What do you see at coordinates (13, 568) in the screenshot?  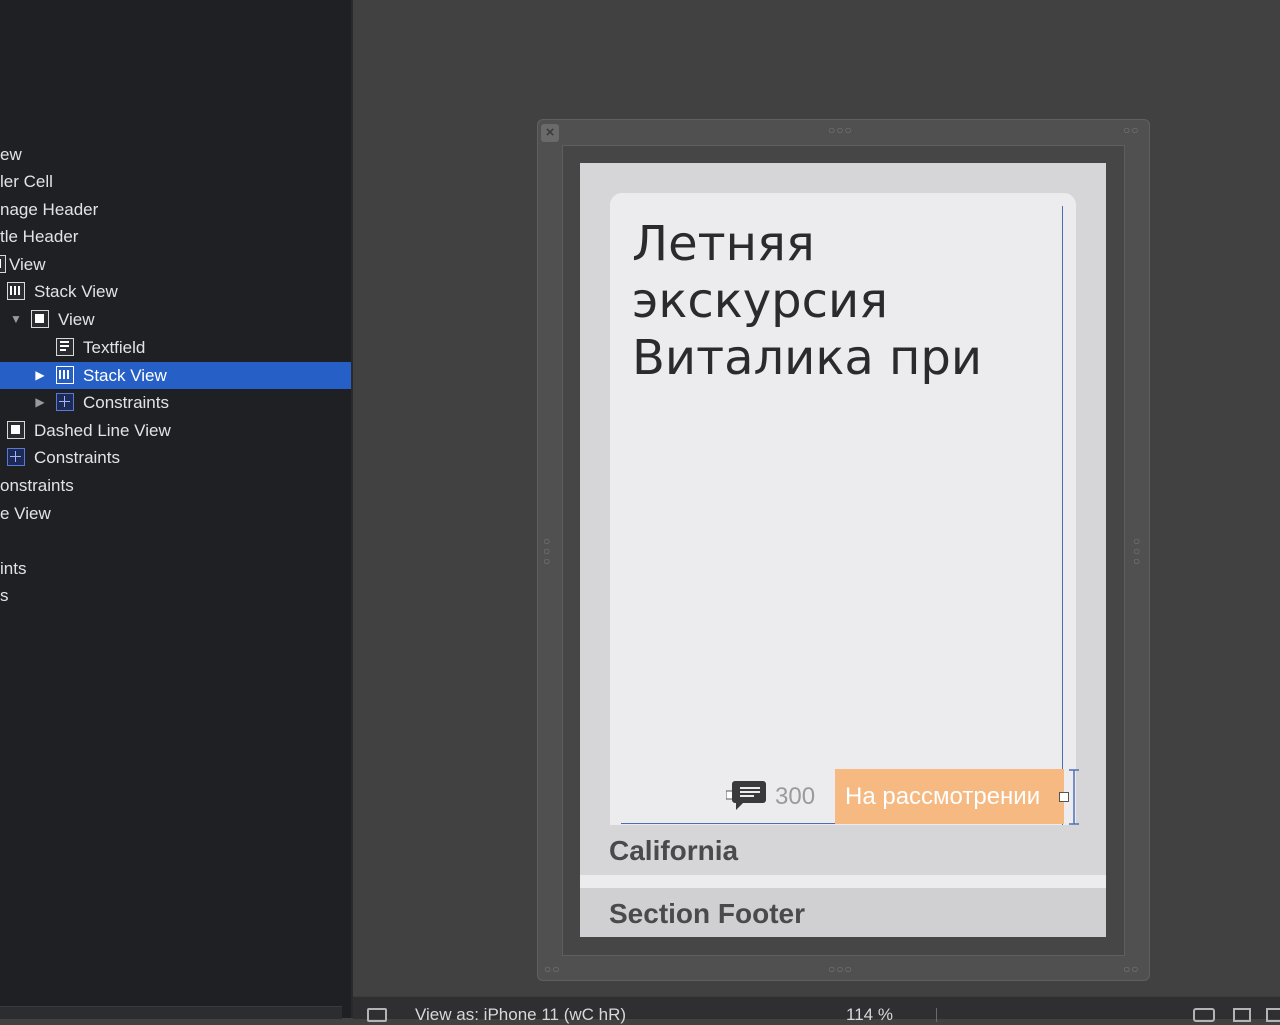 I see `outline-item-label: ints` at bounding box center [13, 568].